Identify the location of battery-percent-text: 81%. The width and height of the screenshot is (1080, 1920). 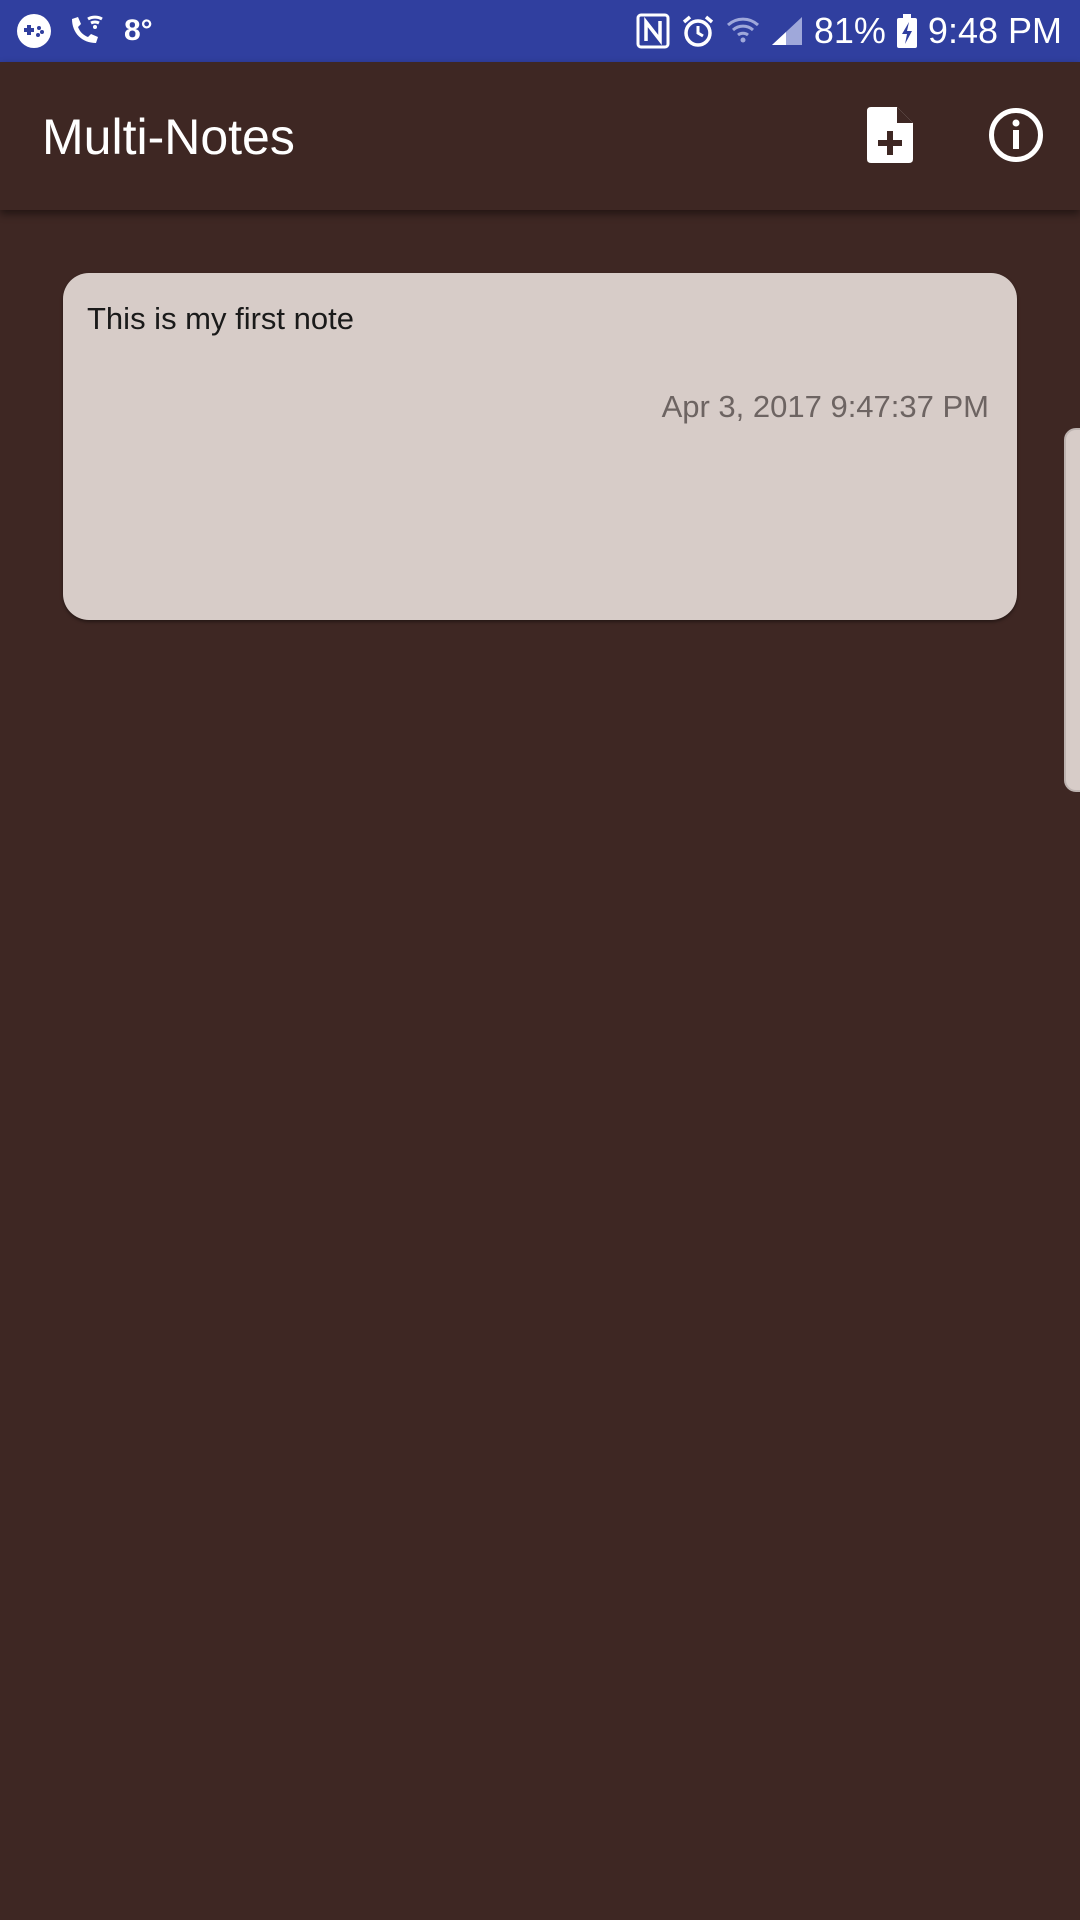
(849, 30).